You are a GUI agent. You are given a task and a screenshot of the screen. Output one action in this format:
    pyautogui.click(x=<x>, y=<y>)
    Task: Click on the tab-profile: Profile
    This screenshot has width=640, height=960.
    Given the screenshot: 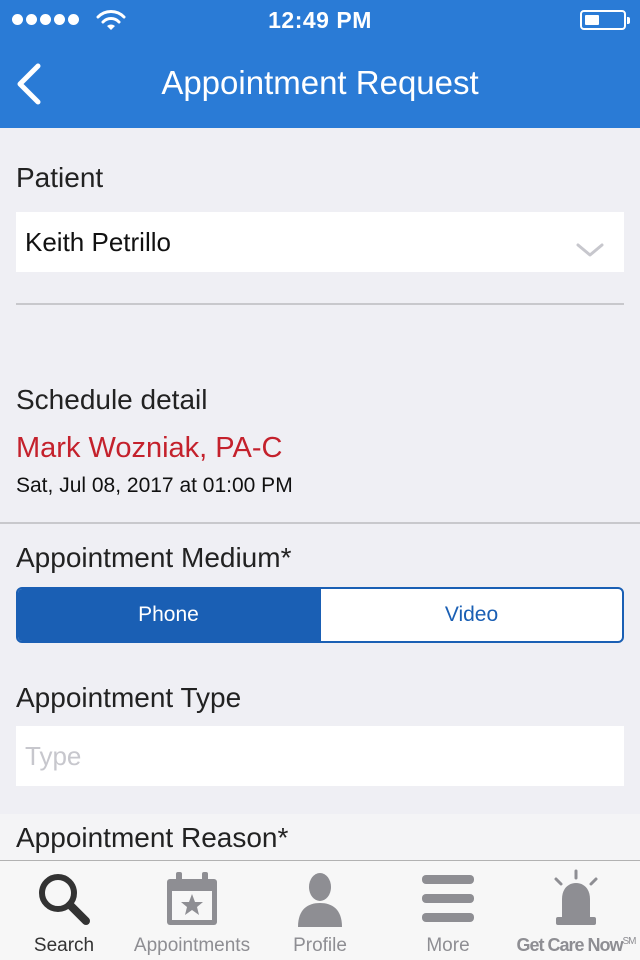 What is the action you would take?
    pyautogui.click(x=320, y=910)
    